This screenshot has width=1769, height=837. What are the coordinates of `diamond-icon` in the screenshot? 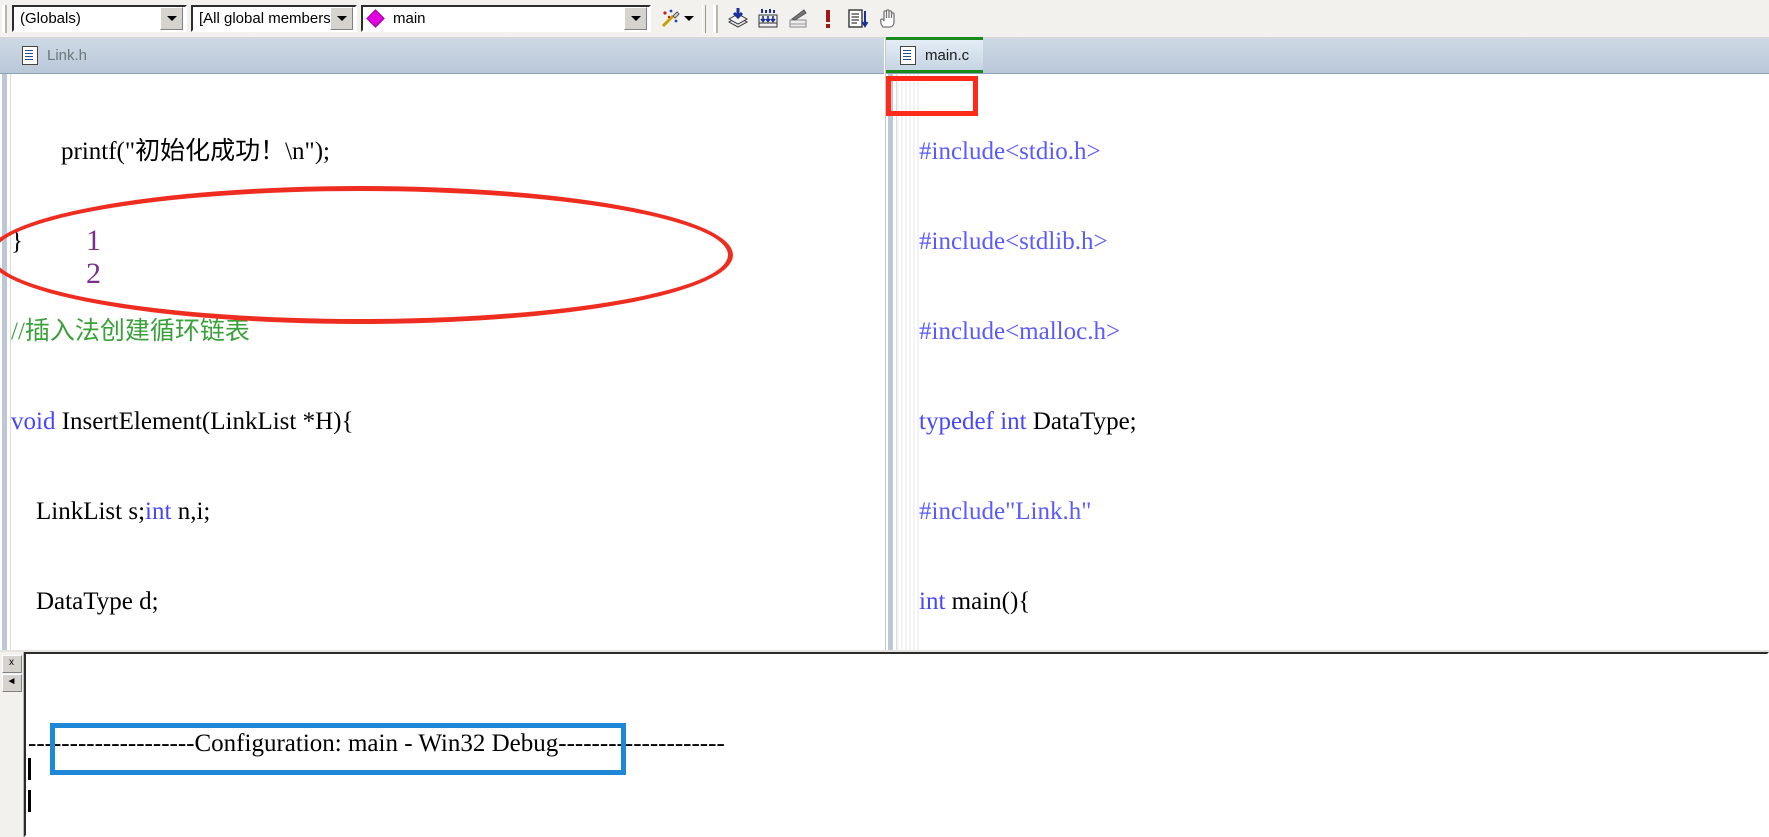 It's located at (375, 18).